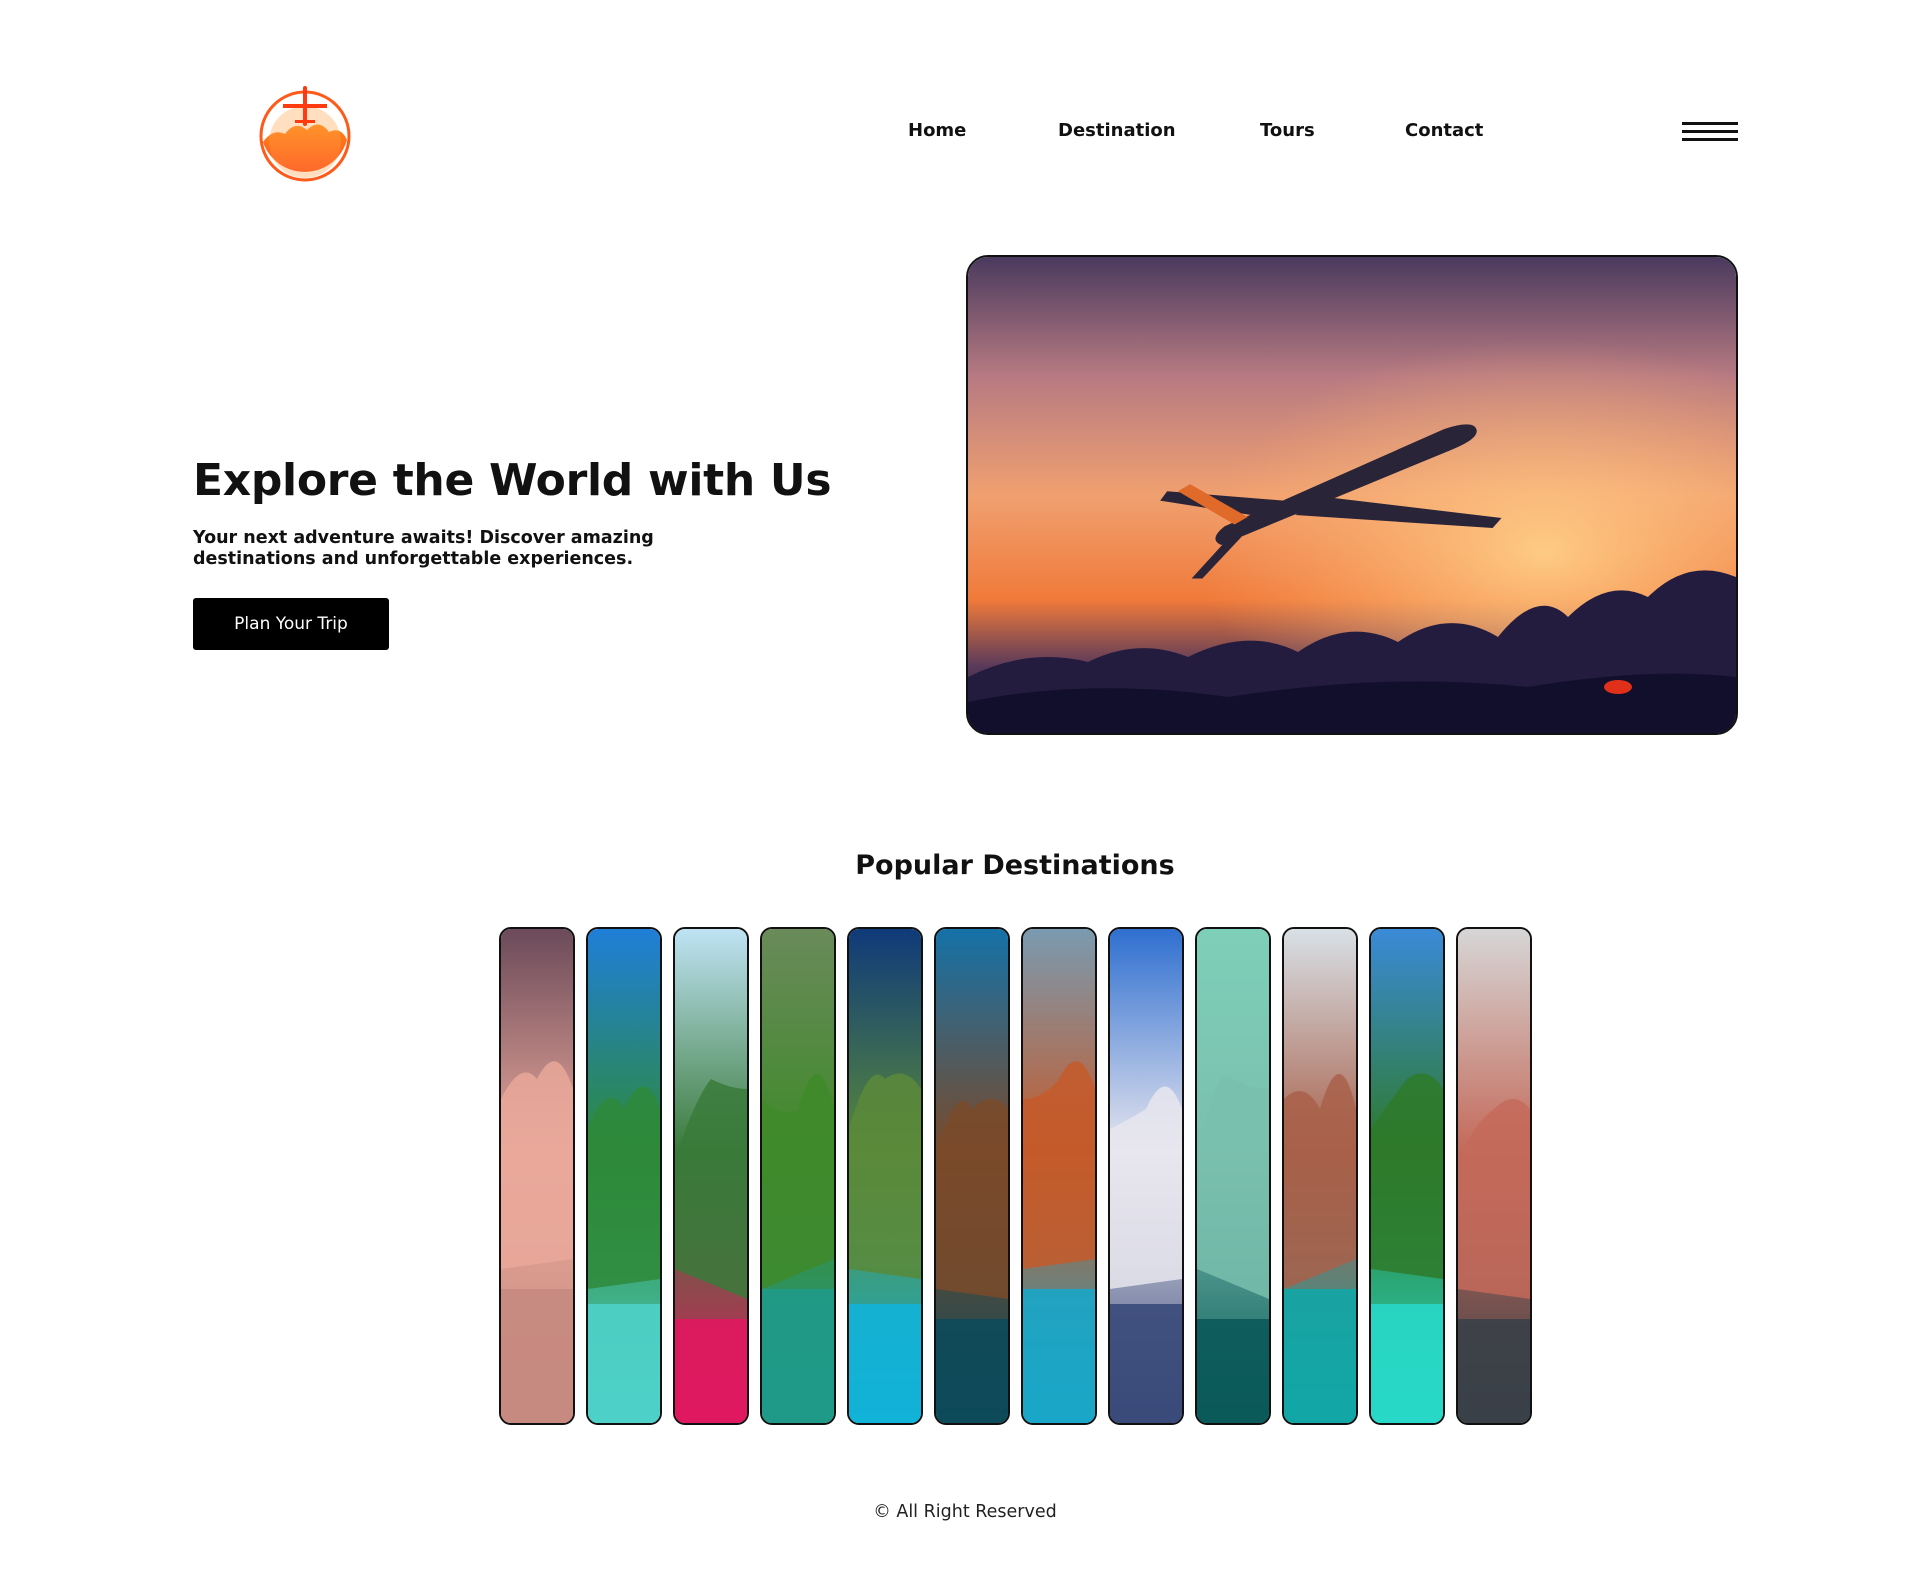 This screenshot has width=1920, height=1592. I want to click on destination-image-sunset-pier, so click(537, 1176).